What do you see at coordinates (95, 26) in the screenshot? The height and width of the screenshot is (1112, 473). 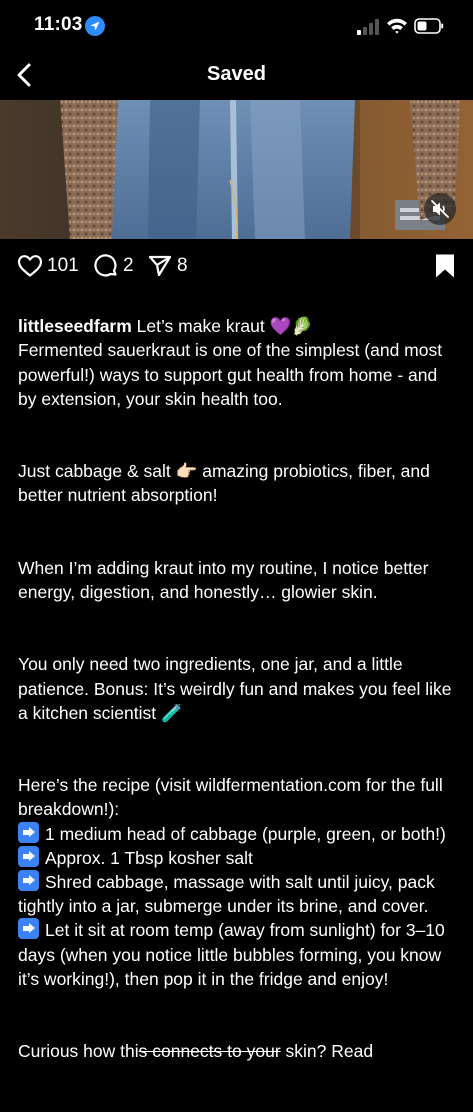 I see `location-arrow-icon` at bounding box center [95, 26].